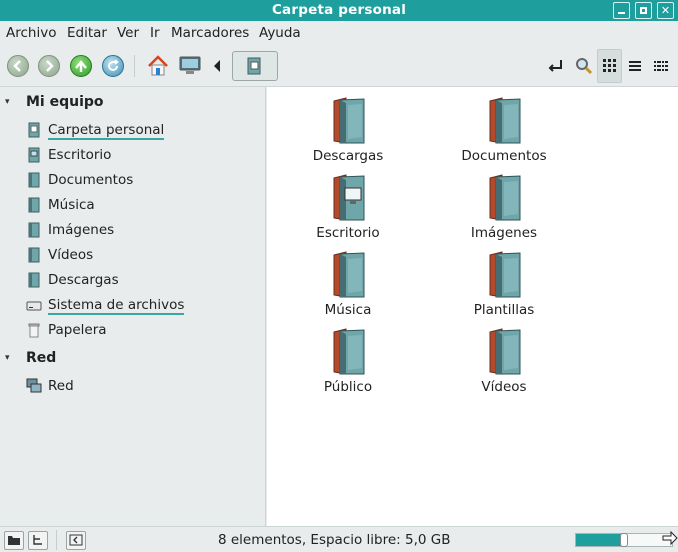  What do you see at coordinates (34, 306) in the screenshot?
I see `drive-icon` at bounding box center [34, 306].